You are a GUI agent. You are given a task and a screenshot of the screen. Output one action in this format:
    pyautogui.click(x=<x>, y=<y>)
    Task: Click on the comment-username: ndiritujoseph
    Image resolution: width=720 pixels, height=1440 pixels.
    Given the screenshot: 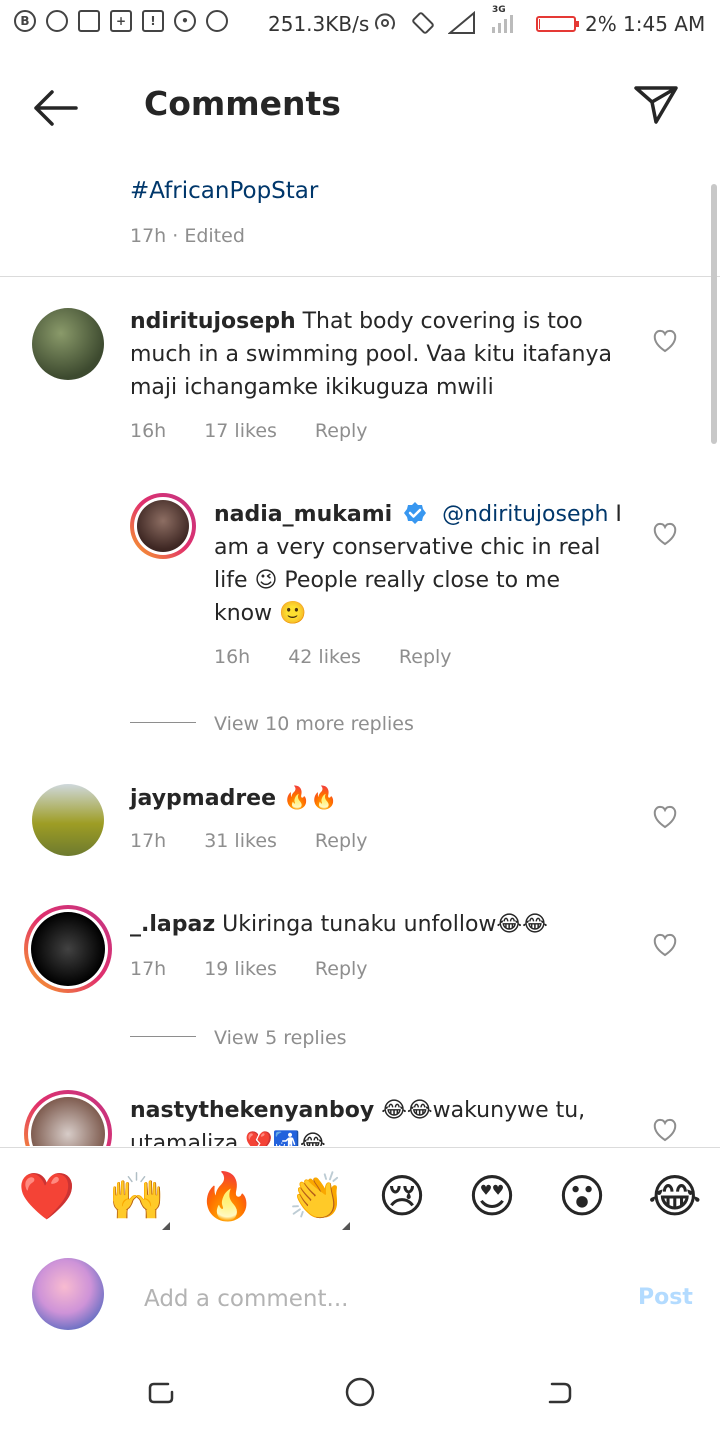 What is the action you would take?
    pyautogui.click(x=213, y=321)
    